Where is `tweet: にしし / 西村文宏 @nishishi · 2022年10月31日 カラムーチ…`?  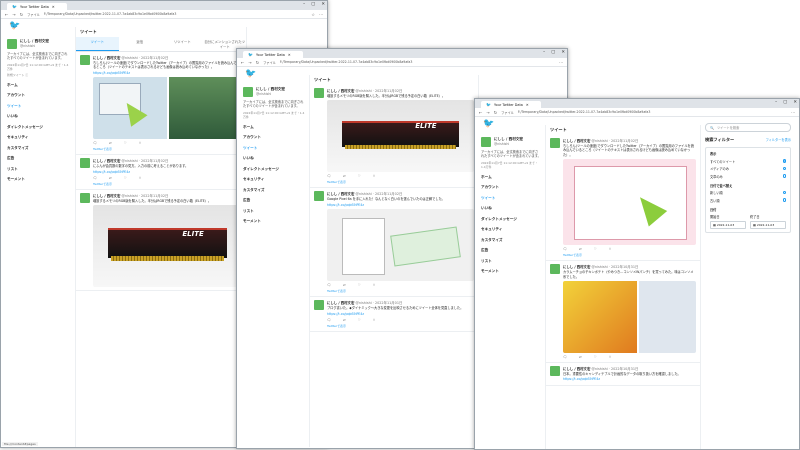 tweet: にしし / 西村文宏 @nishishi · 2022年10月31日 カラムーチ… is located at coordinates (623, 312).